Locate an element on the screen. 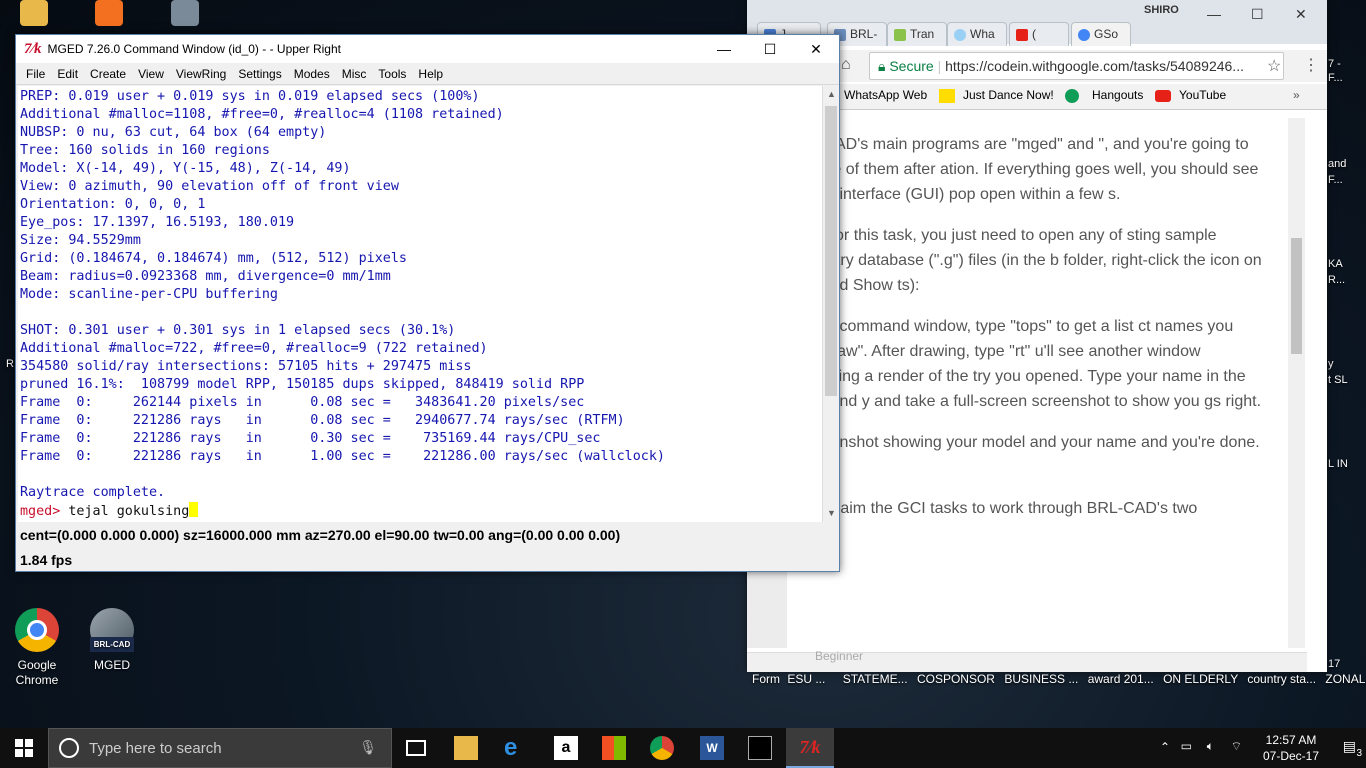 The image size is (1366, 768). menu-file: File is located at coordinates (35, 74).